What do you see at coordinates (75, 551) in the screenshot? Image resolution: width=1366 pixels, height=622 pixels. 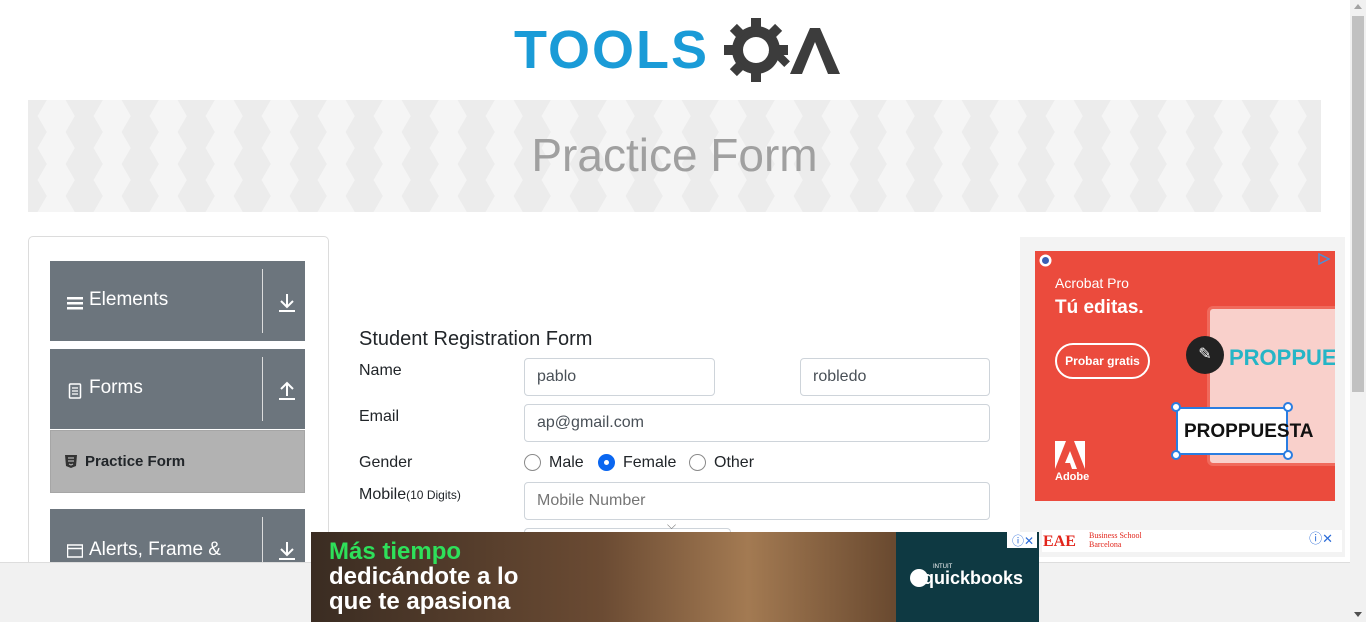 I see `window-icon` at bounding box center [75, 551].